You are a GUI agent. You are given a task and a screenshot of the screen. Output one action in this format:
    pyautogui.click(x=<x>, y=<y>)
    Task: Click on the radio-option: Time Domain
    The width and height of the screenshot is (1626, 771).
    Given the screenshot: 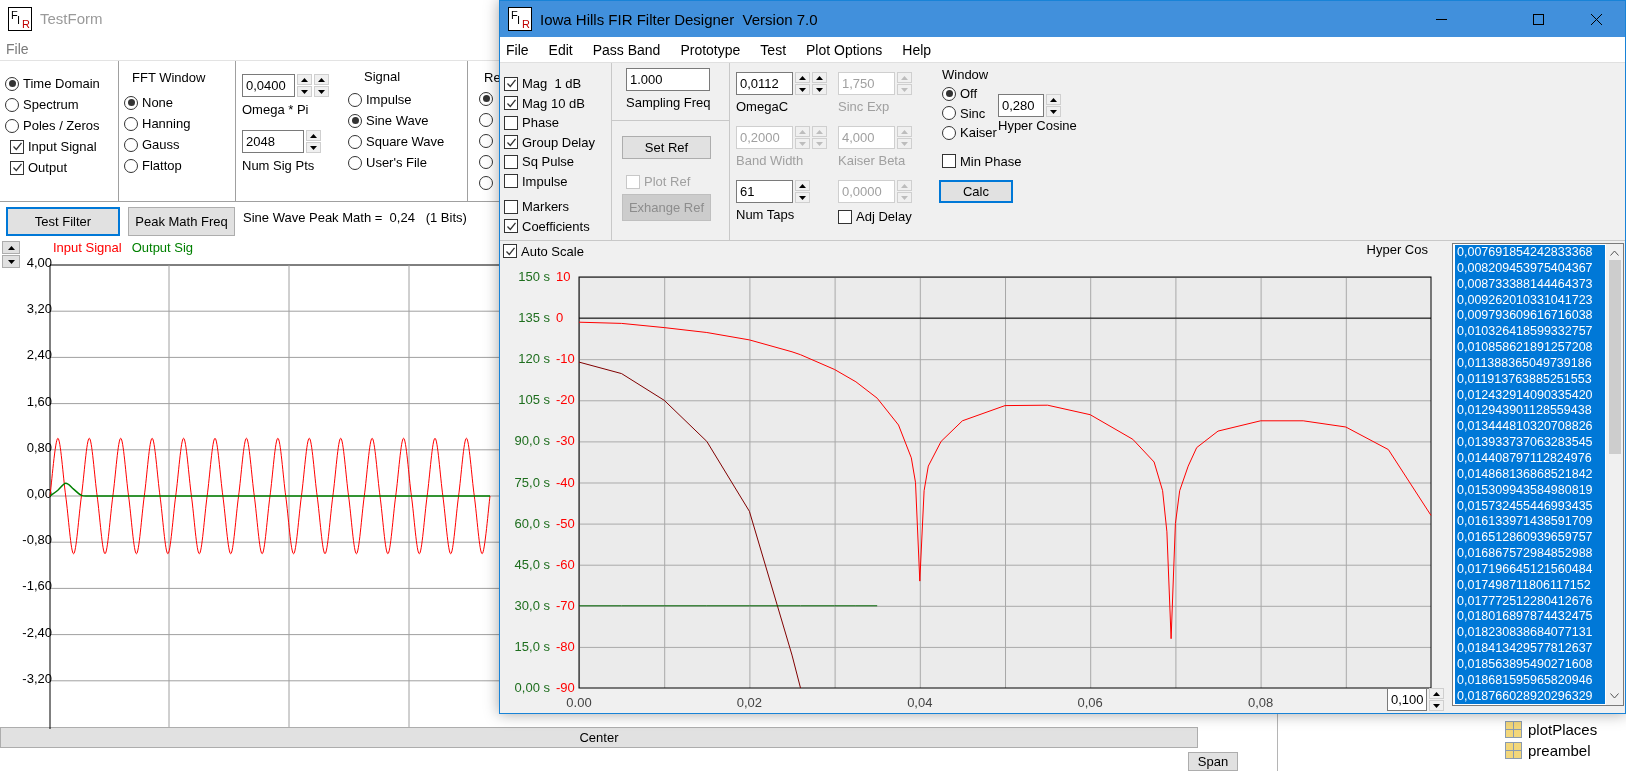 What is the action you would take?
    pyautogui.click(x=52, y=83)
    